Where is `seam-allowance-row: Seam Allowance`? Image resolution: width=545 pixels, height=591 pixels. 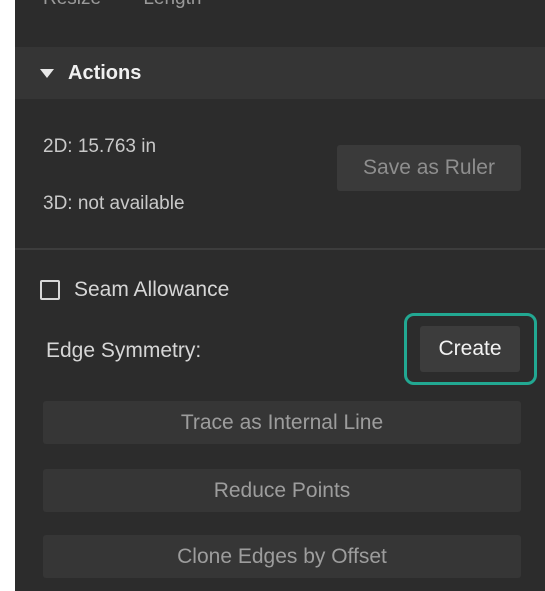
seam-allowance-row: Seam Allowance is located at coordinates (134, 290).